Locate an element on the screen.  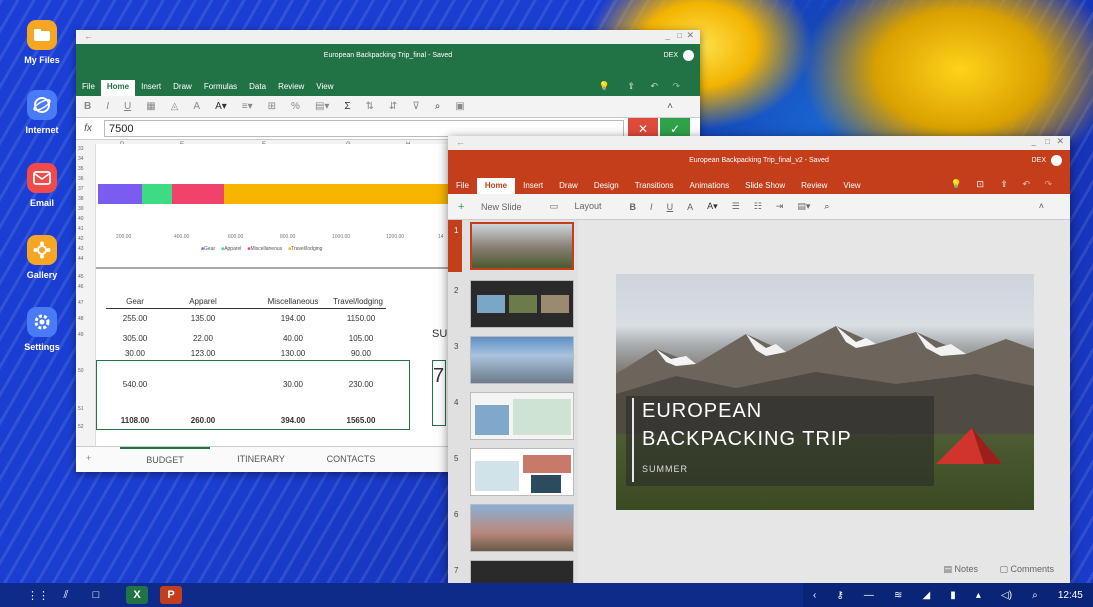
slide-canvas: EUROPEAN BACKPACKING TRIP SUMMER is located at coordinates (825, 392).